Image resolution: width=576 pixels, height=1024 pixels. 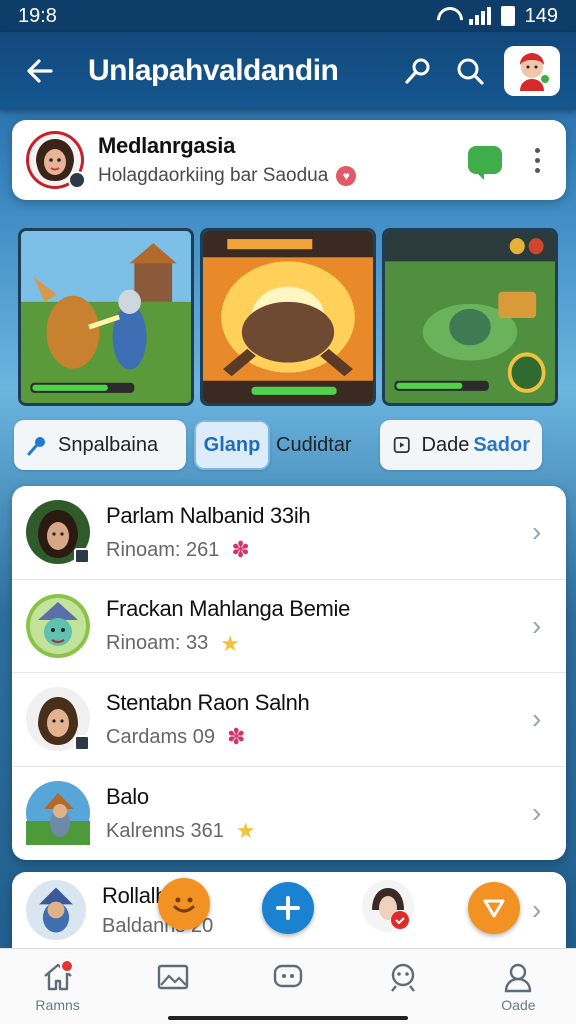 I want to click on smiley-button, so click(x=184, y=904).